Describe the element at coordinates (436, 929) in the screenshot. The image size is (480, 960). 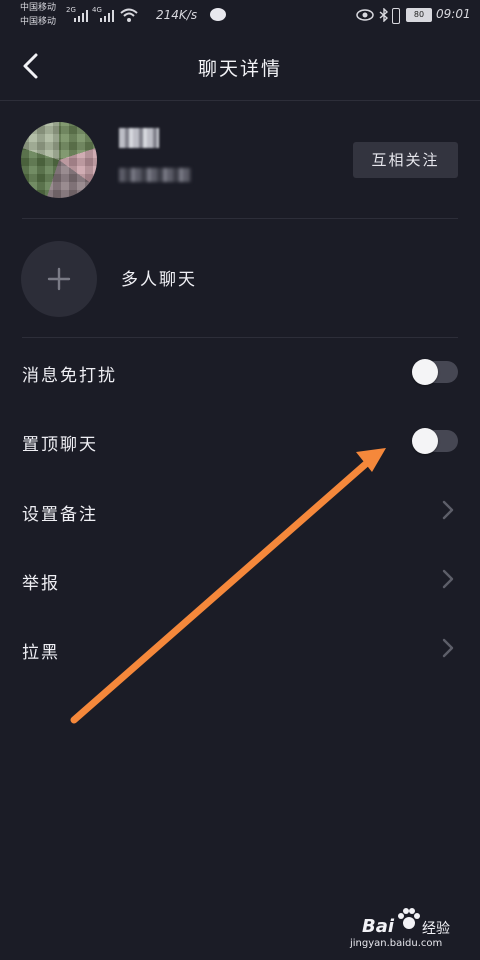
I see `watermark-brand-cn: 经验` at that location.